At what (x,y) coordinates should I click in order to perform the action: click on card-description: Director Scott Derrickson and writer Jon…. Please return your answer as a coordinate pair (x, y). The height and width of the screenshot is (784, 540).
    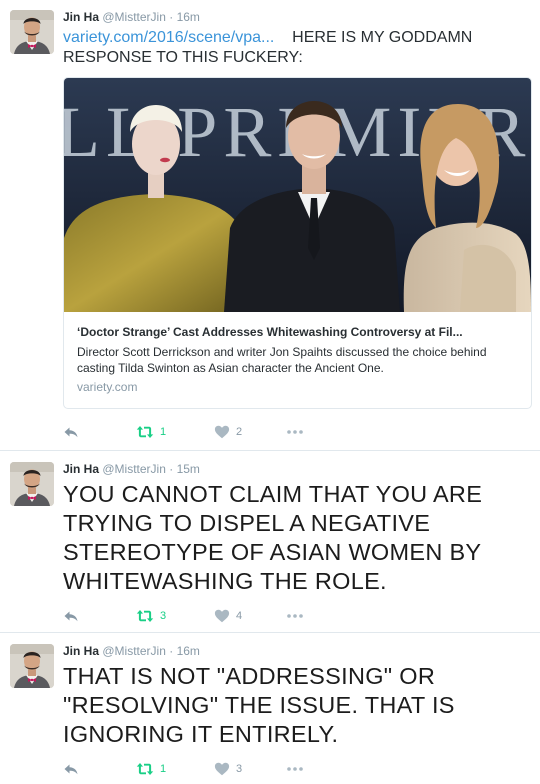
    Looking at the image, I should click on (282, 360).